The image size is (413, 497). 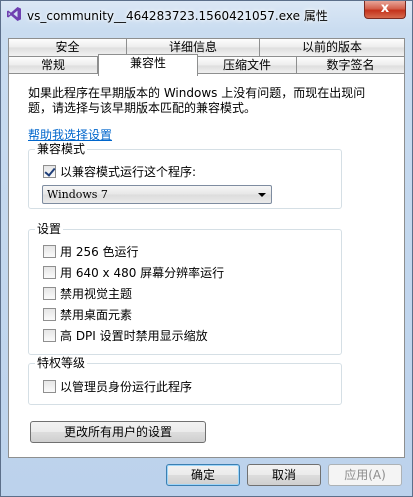 I want to click on privilege-level-group: 特权等级 以管理员身份运行此程序, so click(x=185, y=380).